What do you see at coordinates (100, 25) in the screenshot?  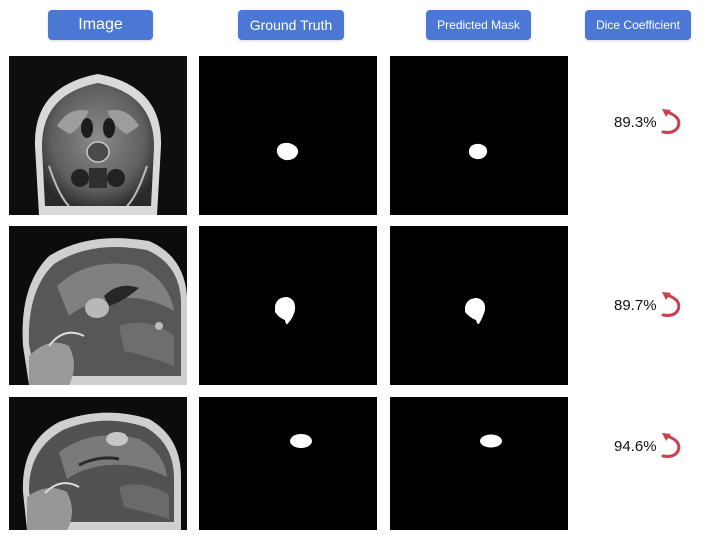 I see `header-image: Image` at bounding box center [100, 25].